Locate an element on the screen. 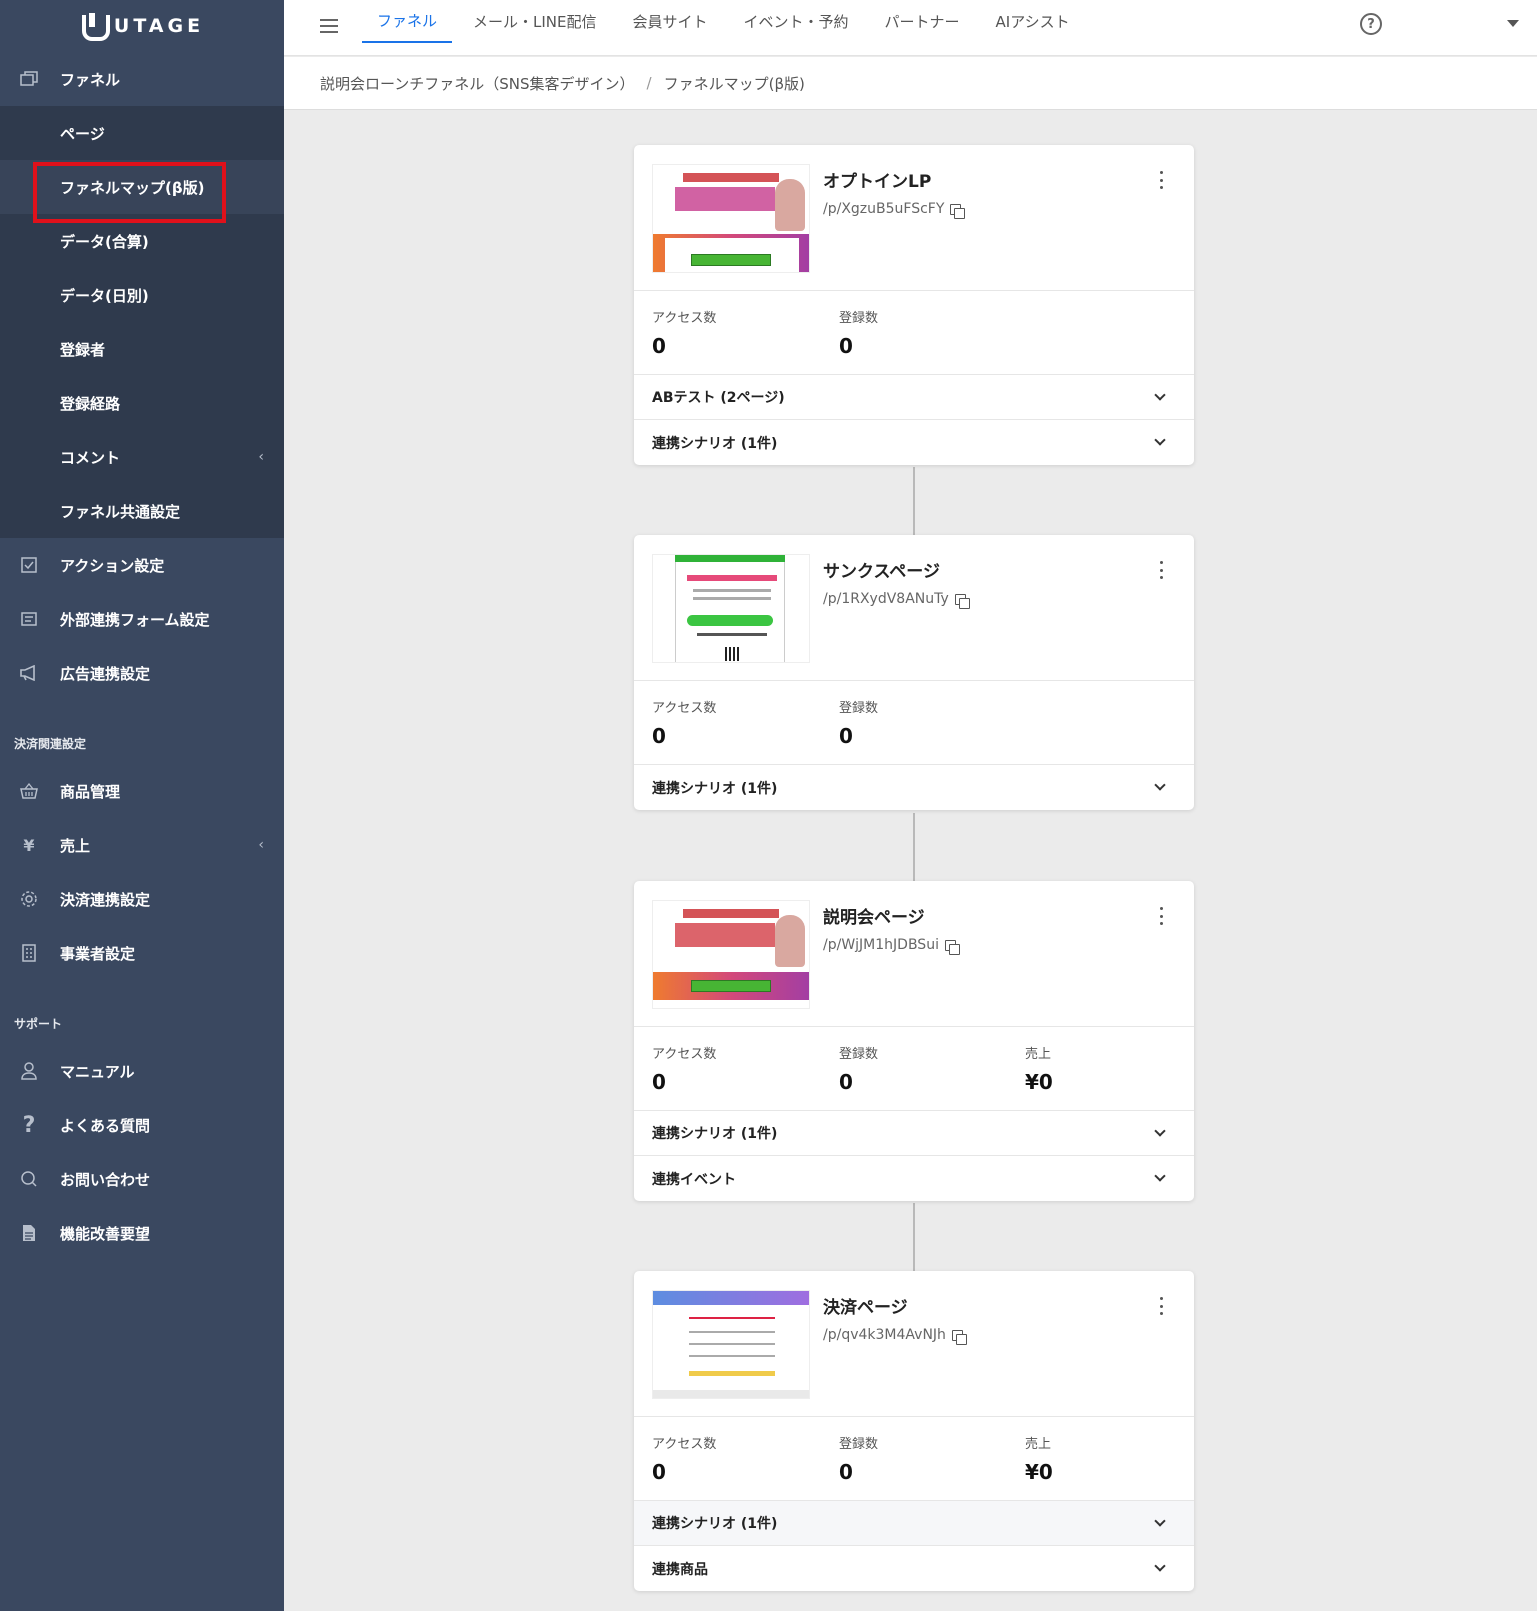  brand-name: UTAGE is located at coordinates (159, 26).